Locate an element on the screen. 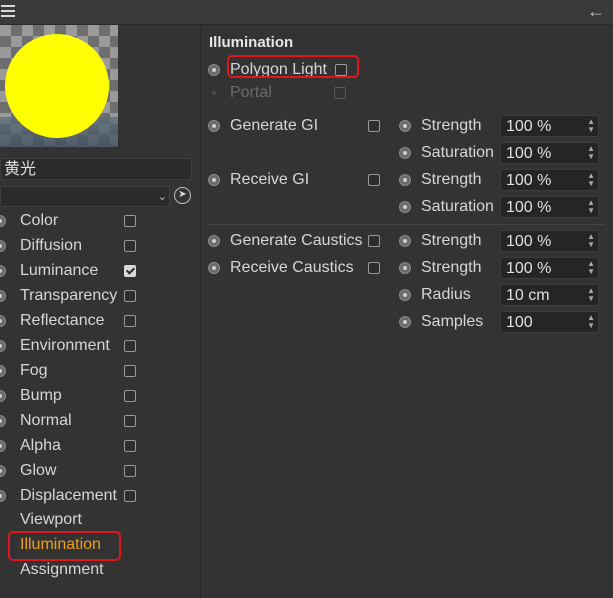 Image resolution: width=613 pixels, height=598 pixels. sidebar-item-color: Color is located at coordinates (100, 221).